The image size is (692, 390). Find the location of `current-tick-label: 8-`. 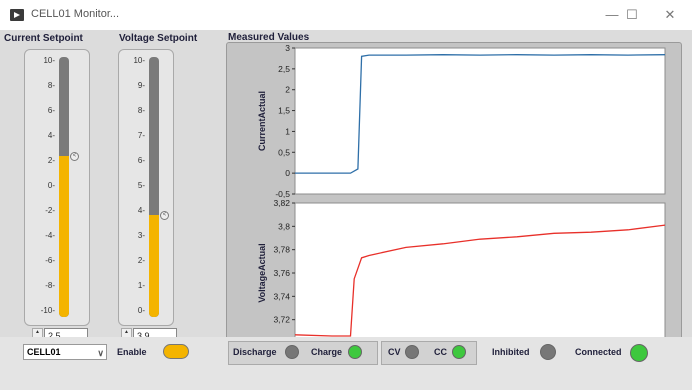

current-tick-label: 8- is located at coordinates (51, 85).